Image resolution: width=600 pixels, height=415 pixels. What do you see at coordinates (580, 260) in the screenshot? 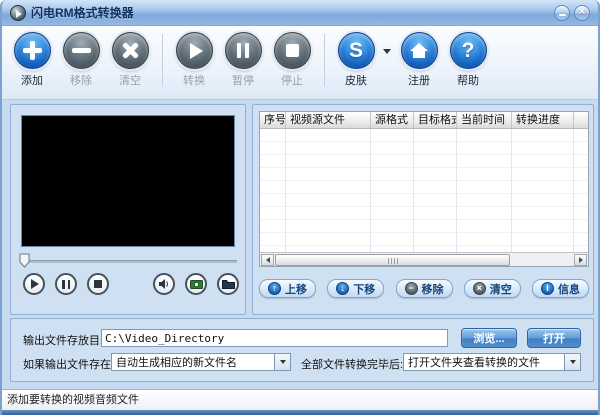
I see `scroll-right-icon` at bounding box center [580, 260].